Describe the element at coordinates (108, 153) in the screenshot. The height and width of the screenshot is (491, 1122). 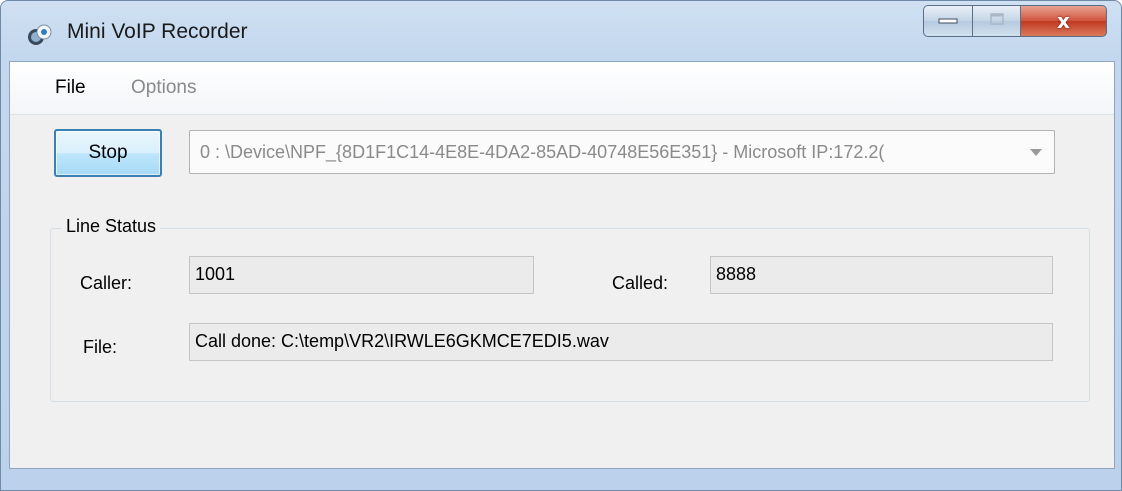
I see `stop-button: Stop` at that location.